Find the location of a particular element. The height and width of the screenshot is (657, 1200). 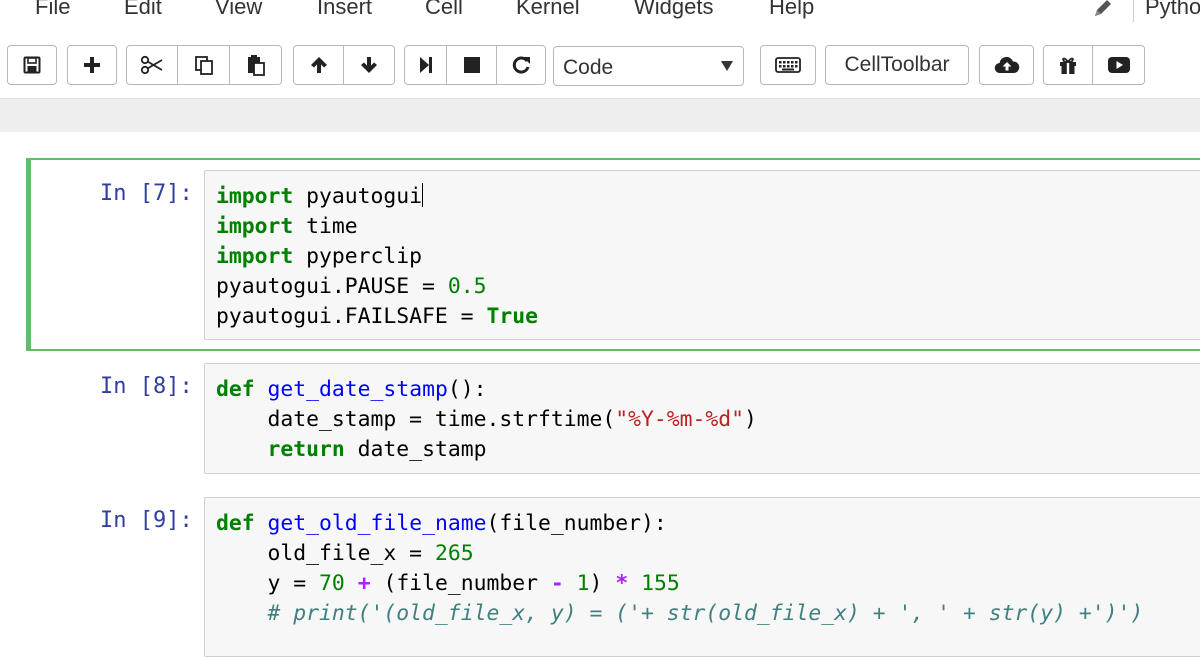

menu-view: View is located at coordinates (238, 10).